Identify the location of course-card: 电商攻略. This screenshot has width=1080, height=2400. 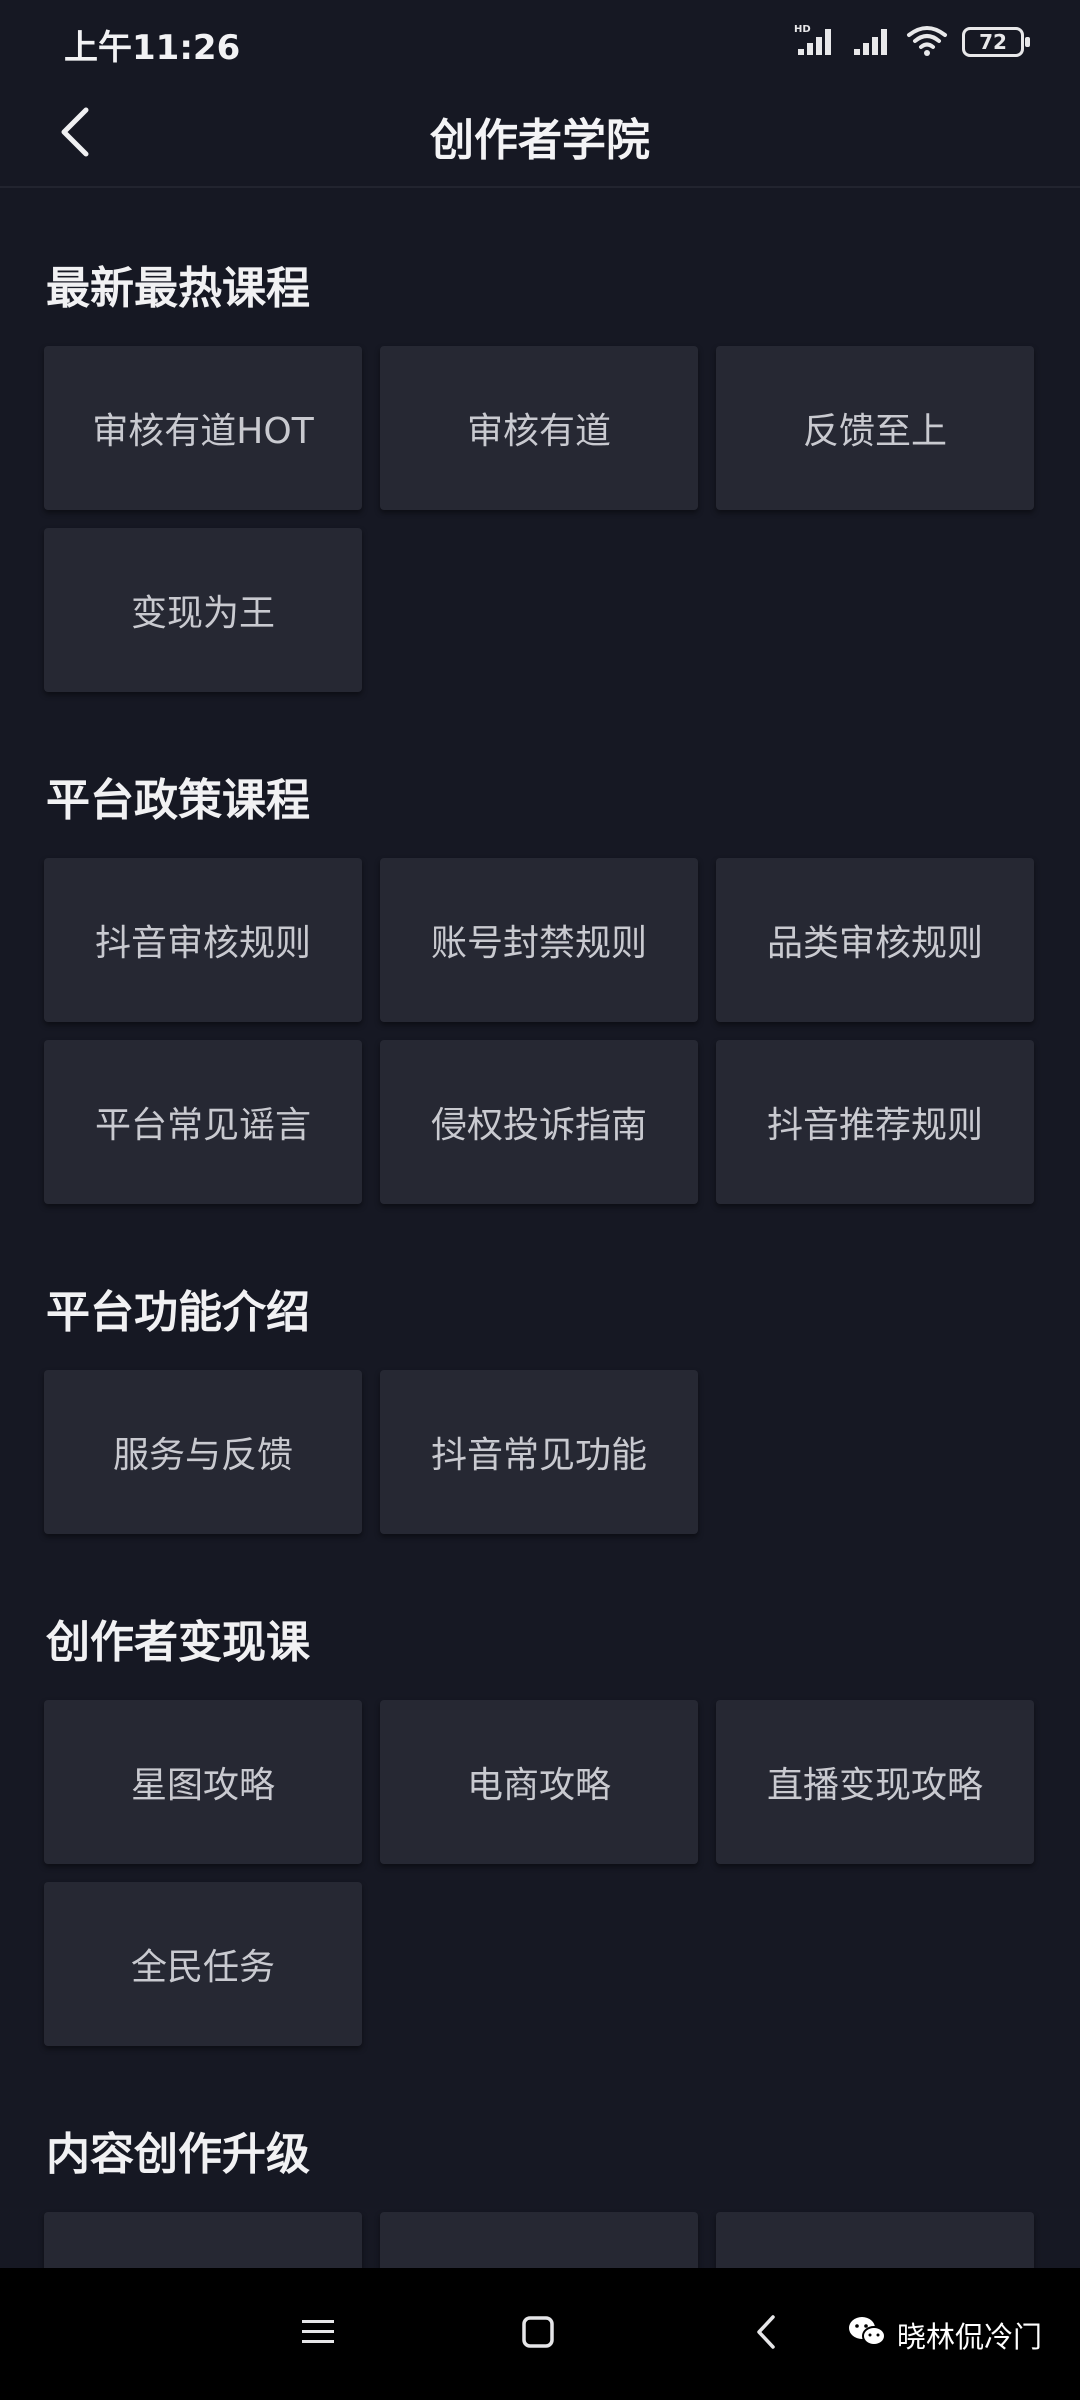
(539, 1782).